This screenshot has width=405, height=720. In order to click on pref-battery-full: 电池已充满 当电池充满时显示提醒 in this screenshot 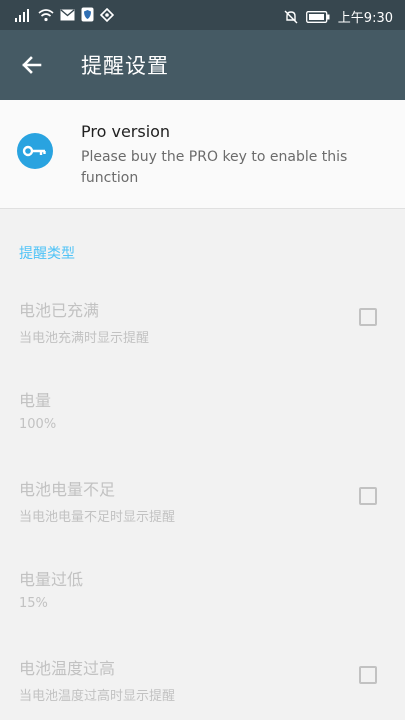, I will do `click(84, 321)`.